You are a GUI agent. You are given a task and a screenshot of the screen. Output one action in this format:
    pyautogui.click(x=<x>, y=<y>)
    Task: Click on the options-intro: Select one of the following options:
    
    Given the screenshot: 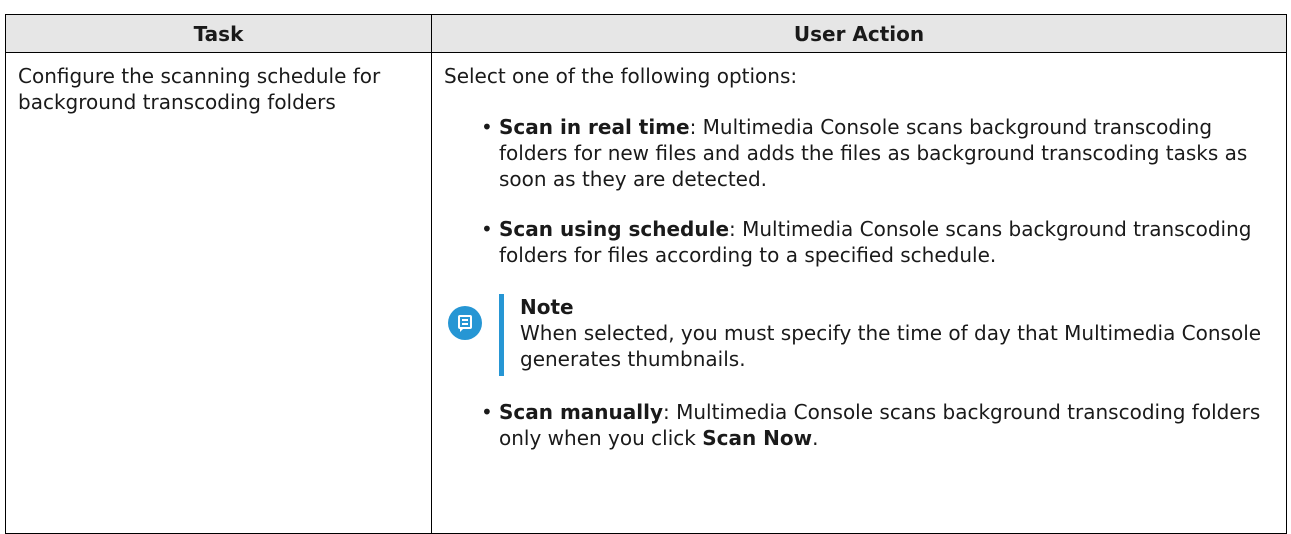 What is the action you would take?
    pyautogui.click(x=621, y=76)
    